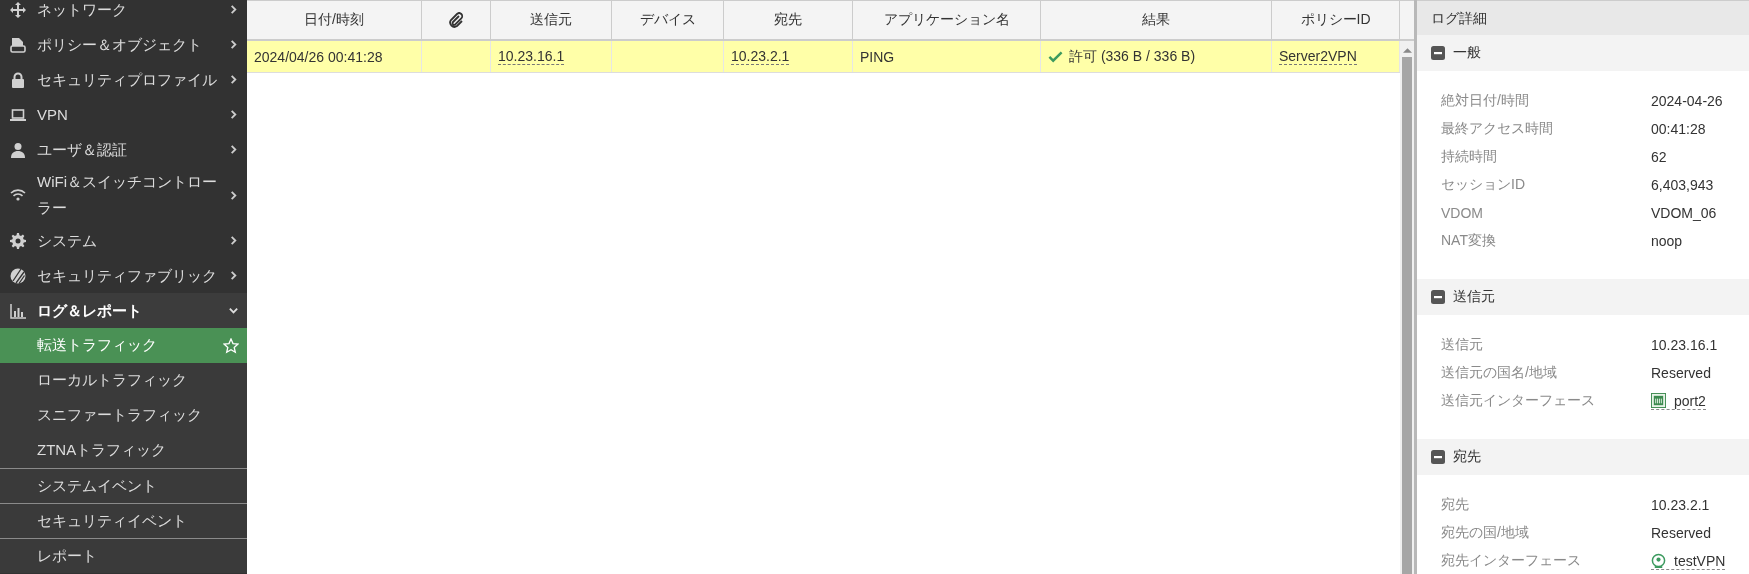 The height and width of the screenshot is (574, 1749). Describe the element at coordinates (1485, 101) in the screenshot. I see `field-label: 絶対日付/時間` at that location.